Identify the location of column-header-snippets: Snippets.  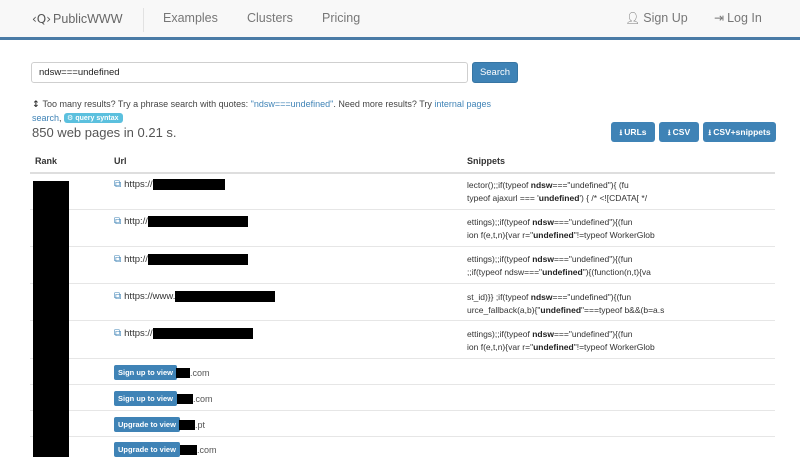
(486, 161).